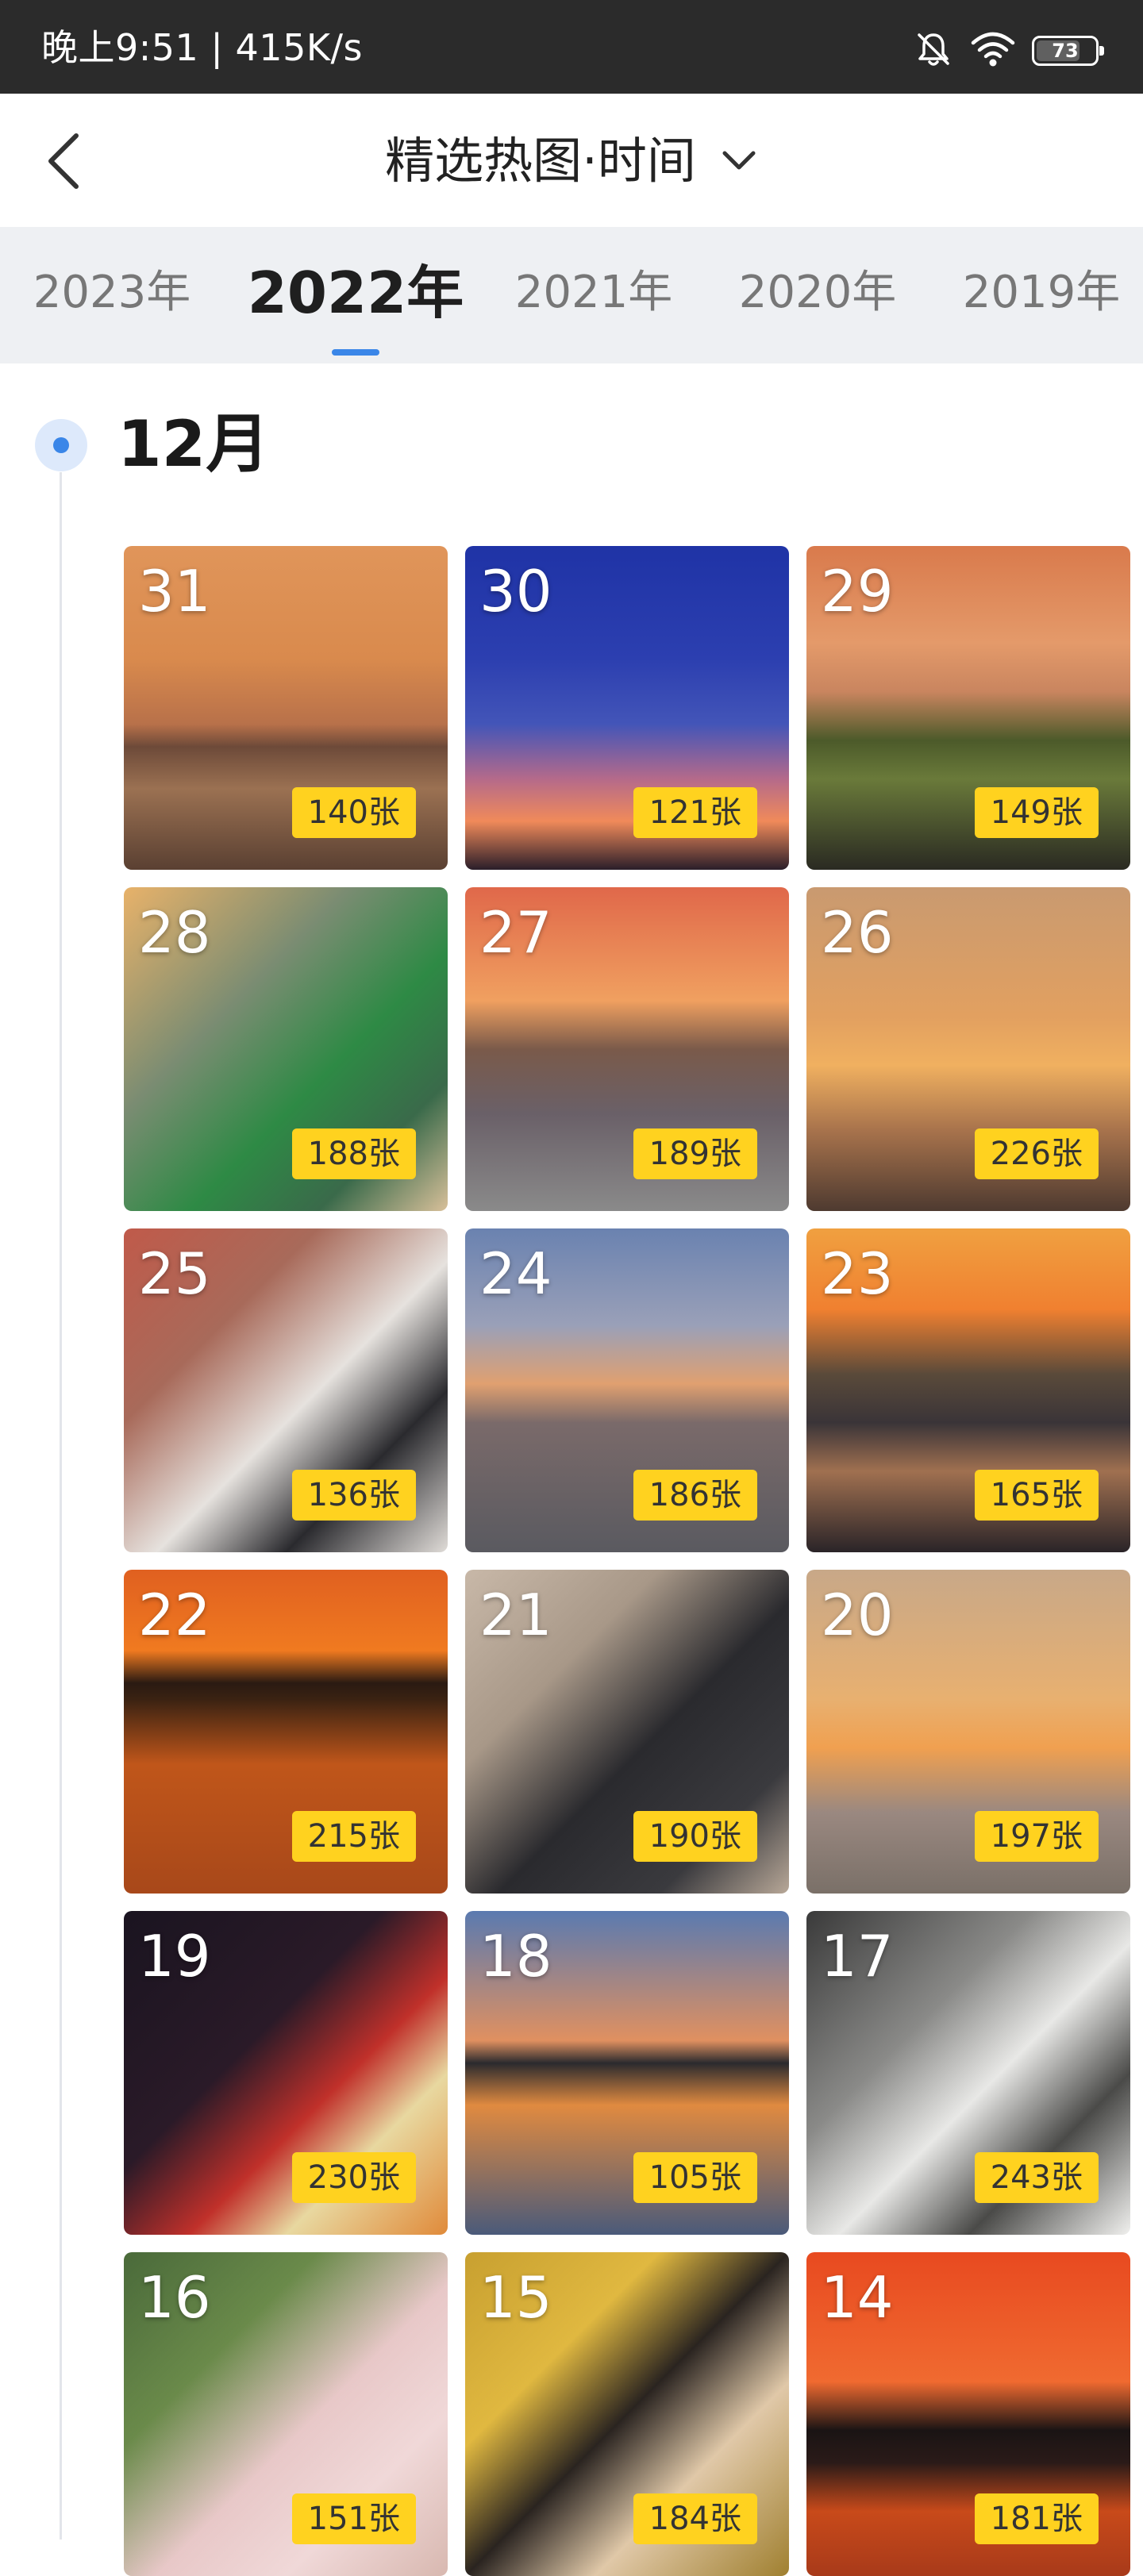  I want to click on nav-bar: 精选热图·时间, so click(571, 160).